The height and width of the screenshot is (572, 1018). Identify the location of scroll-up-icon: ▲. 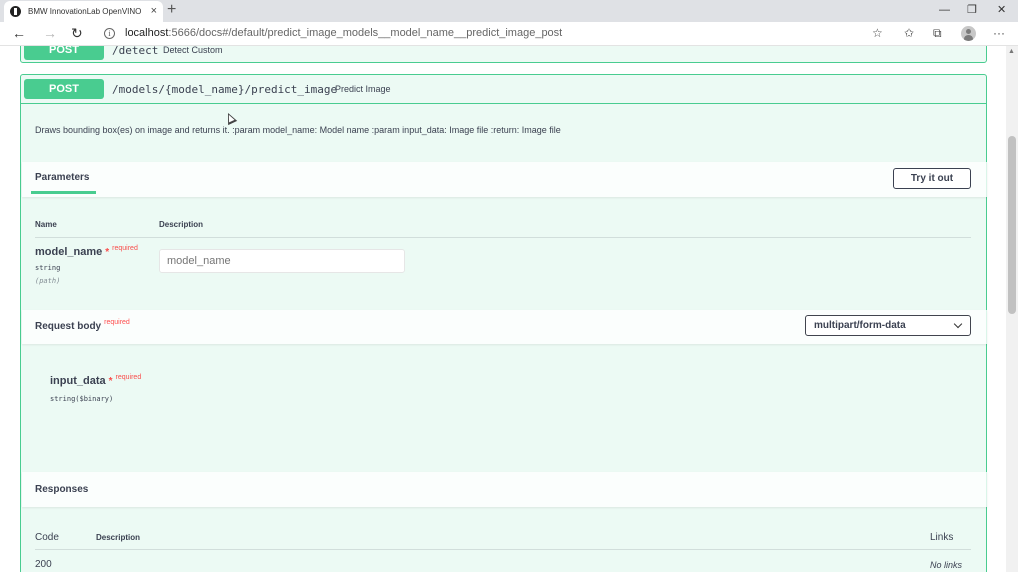
(1011, 51).